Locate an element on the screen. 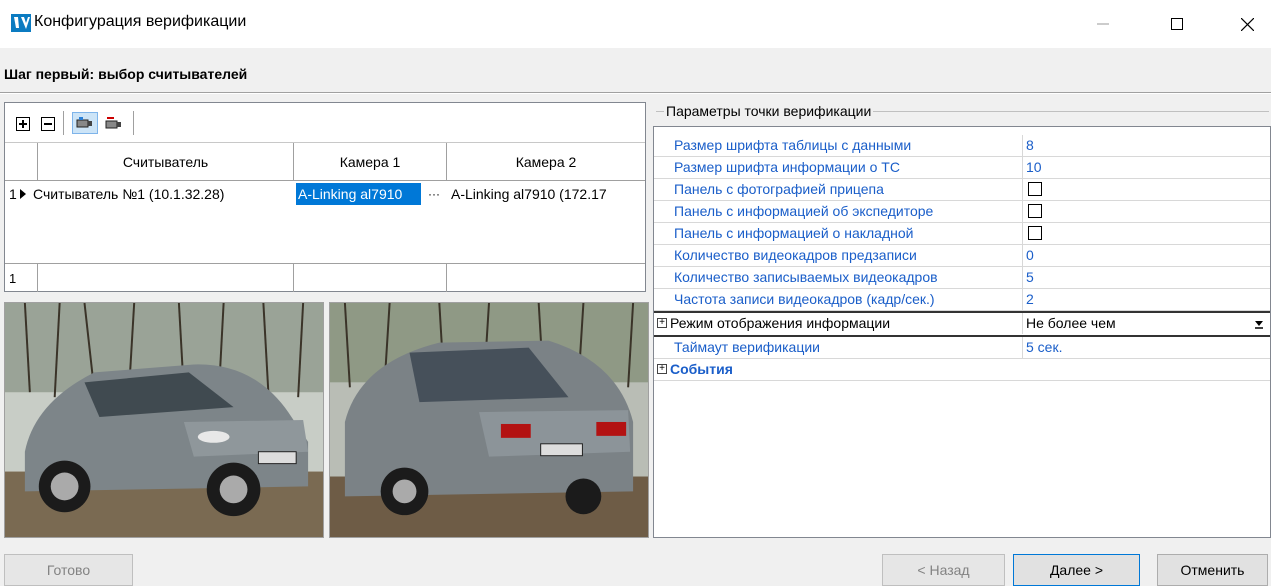 This screenshot has width=1271, height=586. column-header-camera1: Камера 1 is located at coordinates (370, 162).